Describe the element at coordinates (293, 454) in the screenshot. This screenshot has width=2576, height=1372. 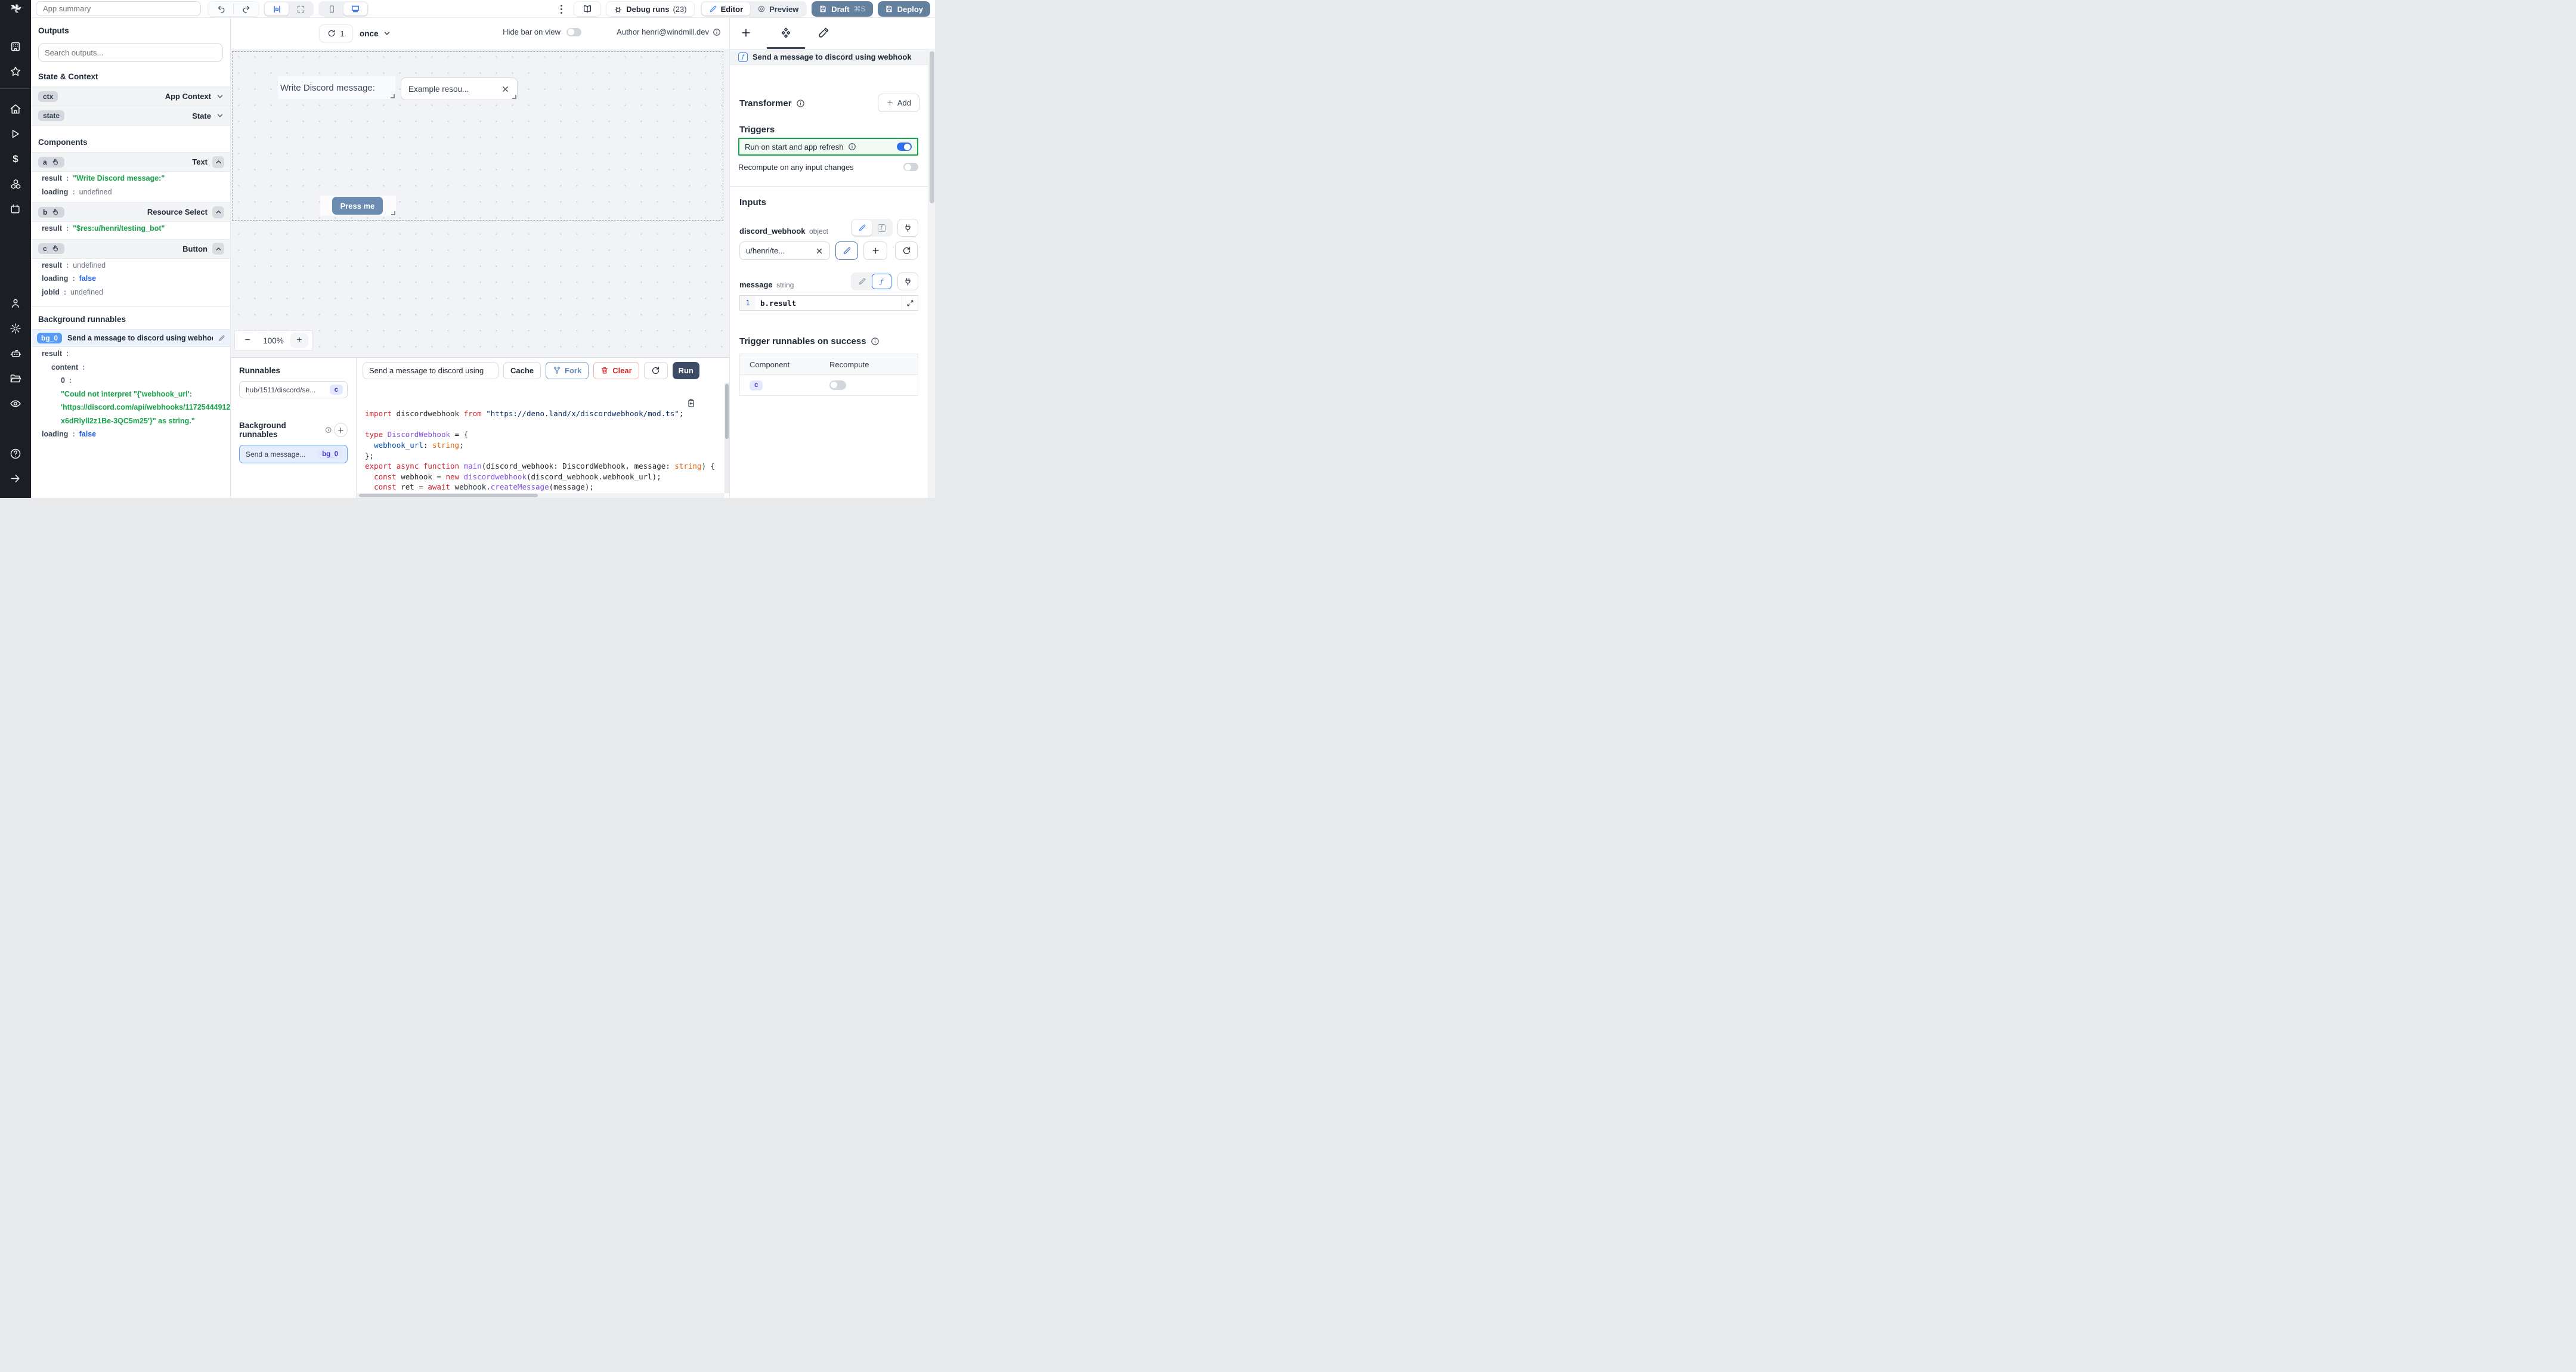
I see `bg-runnable-item-selected: Send a message... bg_0` at that location.